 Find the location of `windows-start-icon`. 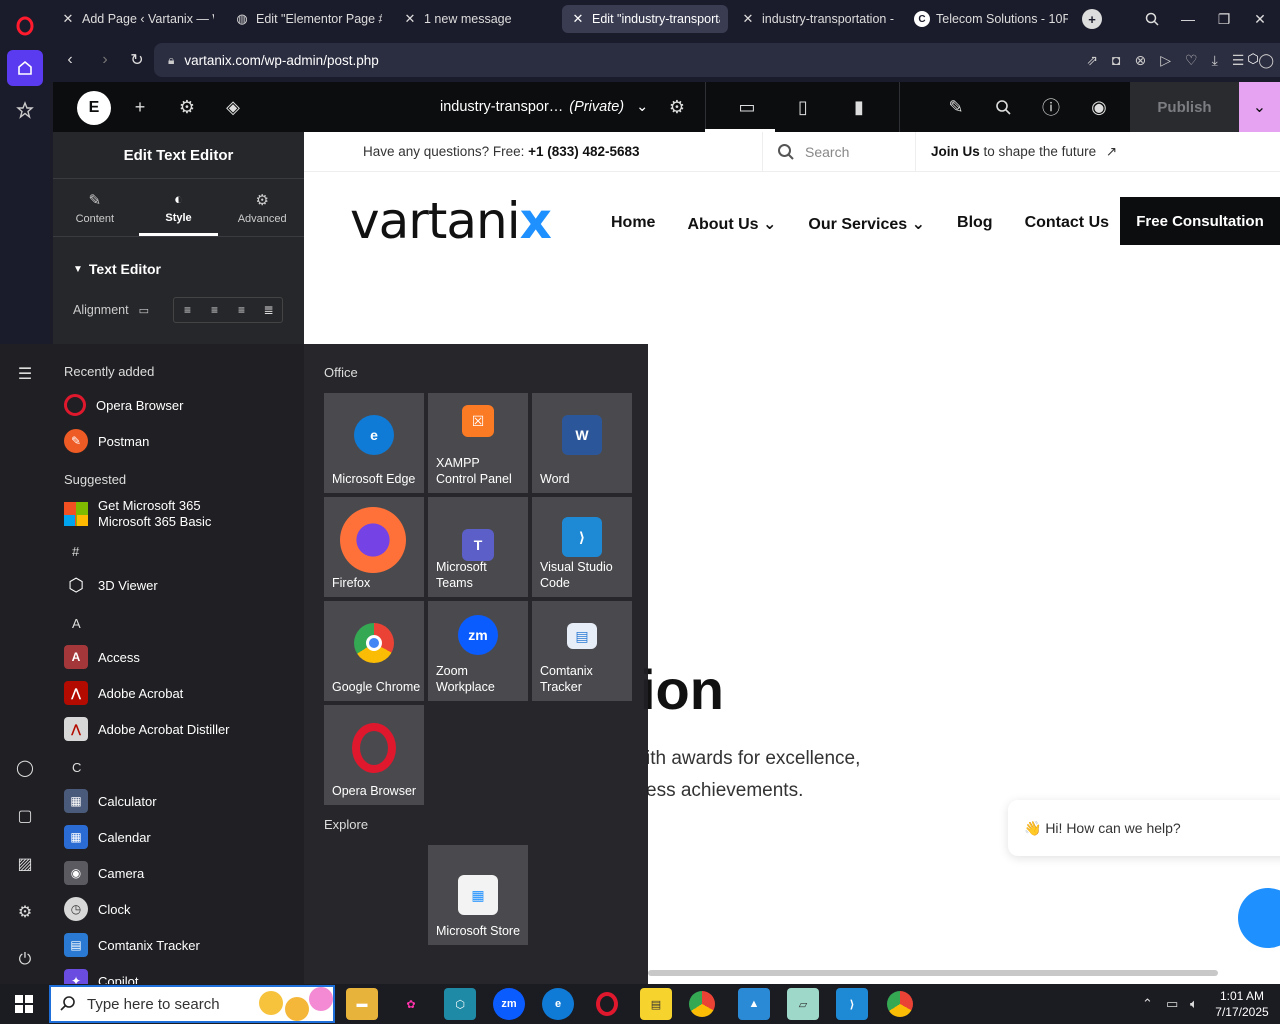

windows-start-icon is located at coordinates (24, 1004).